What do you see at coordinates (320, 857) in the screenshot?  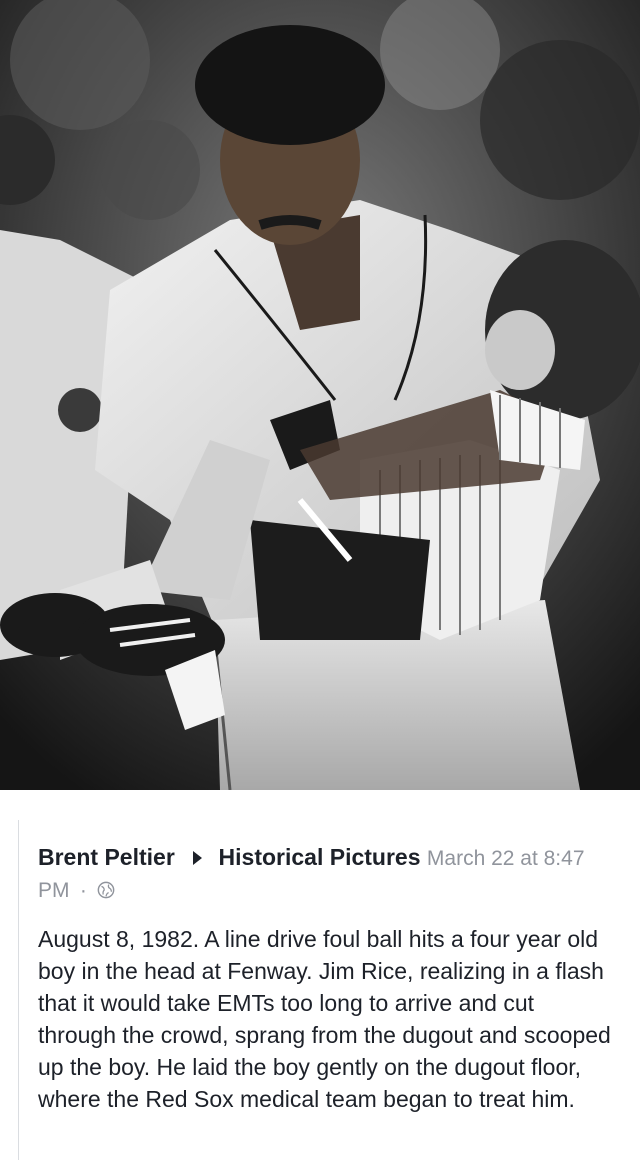 I see `group-link: Historical Pictures` at bounding box center [320, 857].